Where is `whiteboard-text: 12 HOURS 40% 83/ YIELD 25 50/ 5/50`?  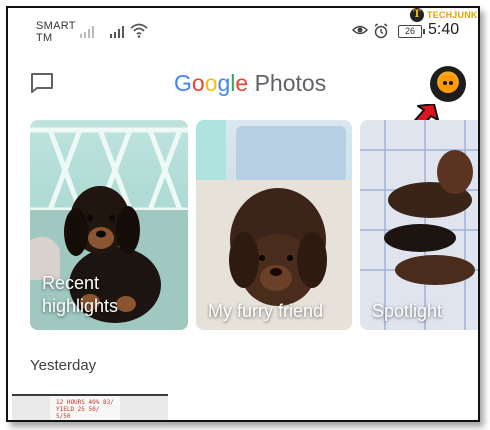
whiteboard-text: 12 HOURS 40% 83/ YIELD 25 50/ 5/50 is located at coordinates (85, 409).